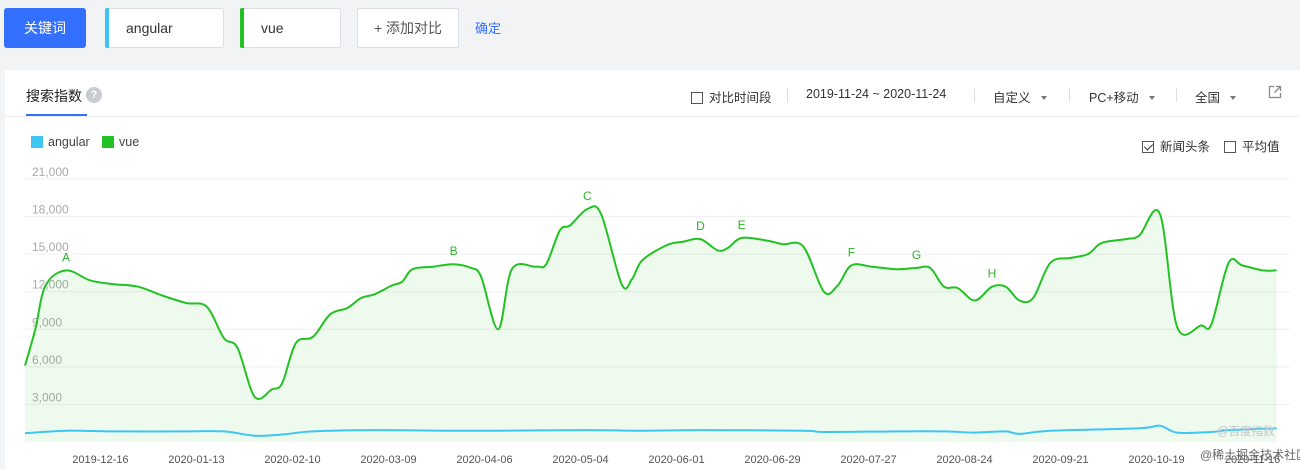 This screenshot has height=469, width=1300. What do you see at coordinates (1148, 147) in the screenshot?
I see `checkbox-checked-icon` at bounding box center [1148, 147].